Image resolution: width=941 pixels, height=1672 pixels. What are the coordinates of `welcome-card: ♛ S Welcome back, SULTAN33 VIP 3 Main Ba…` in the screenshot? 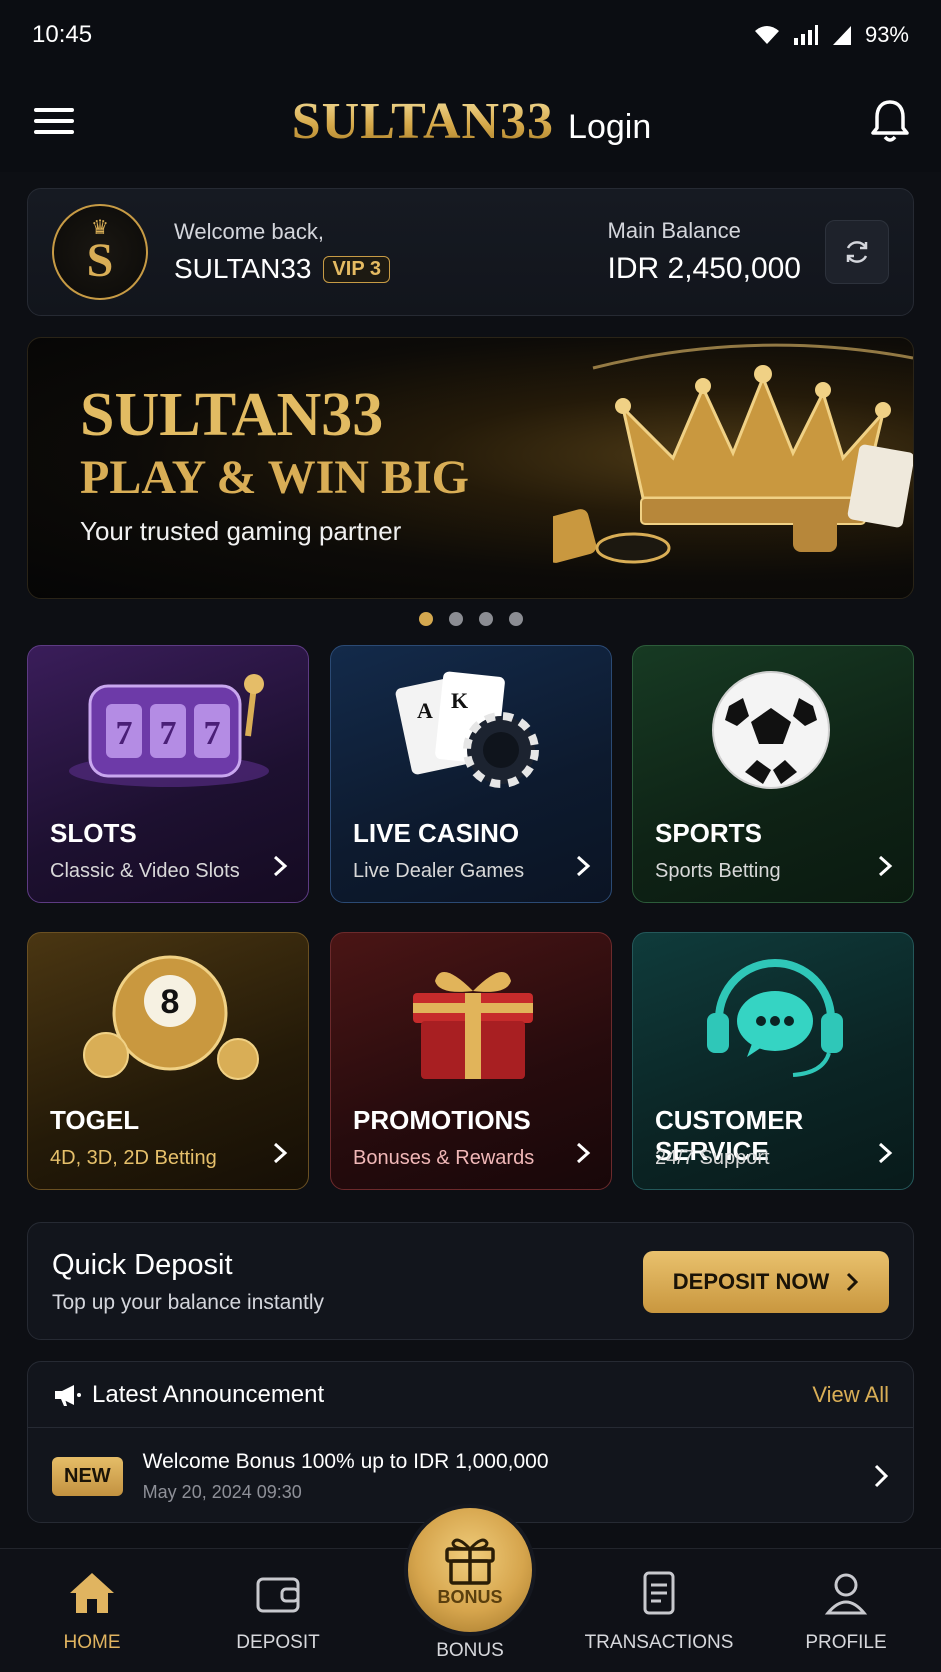 It's located at (470, 252).